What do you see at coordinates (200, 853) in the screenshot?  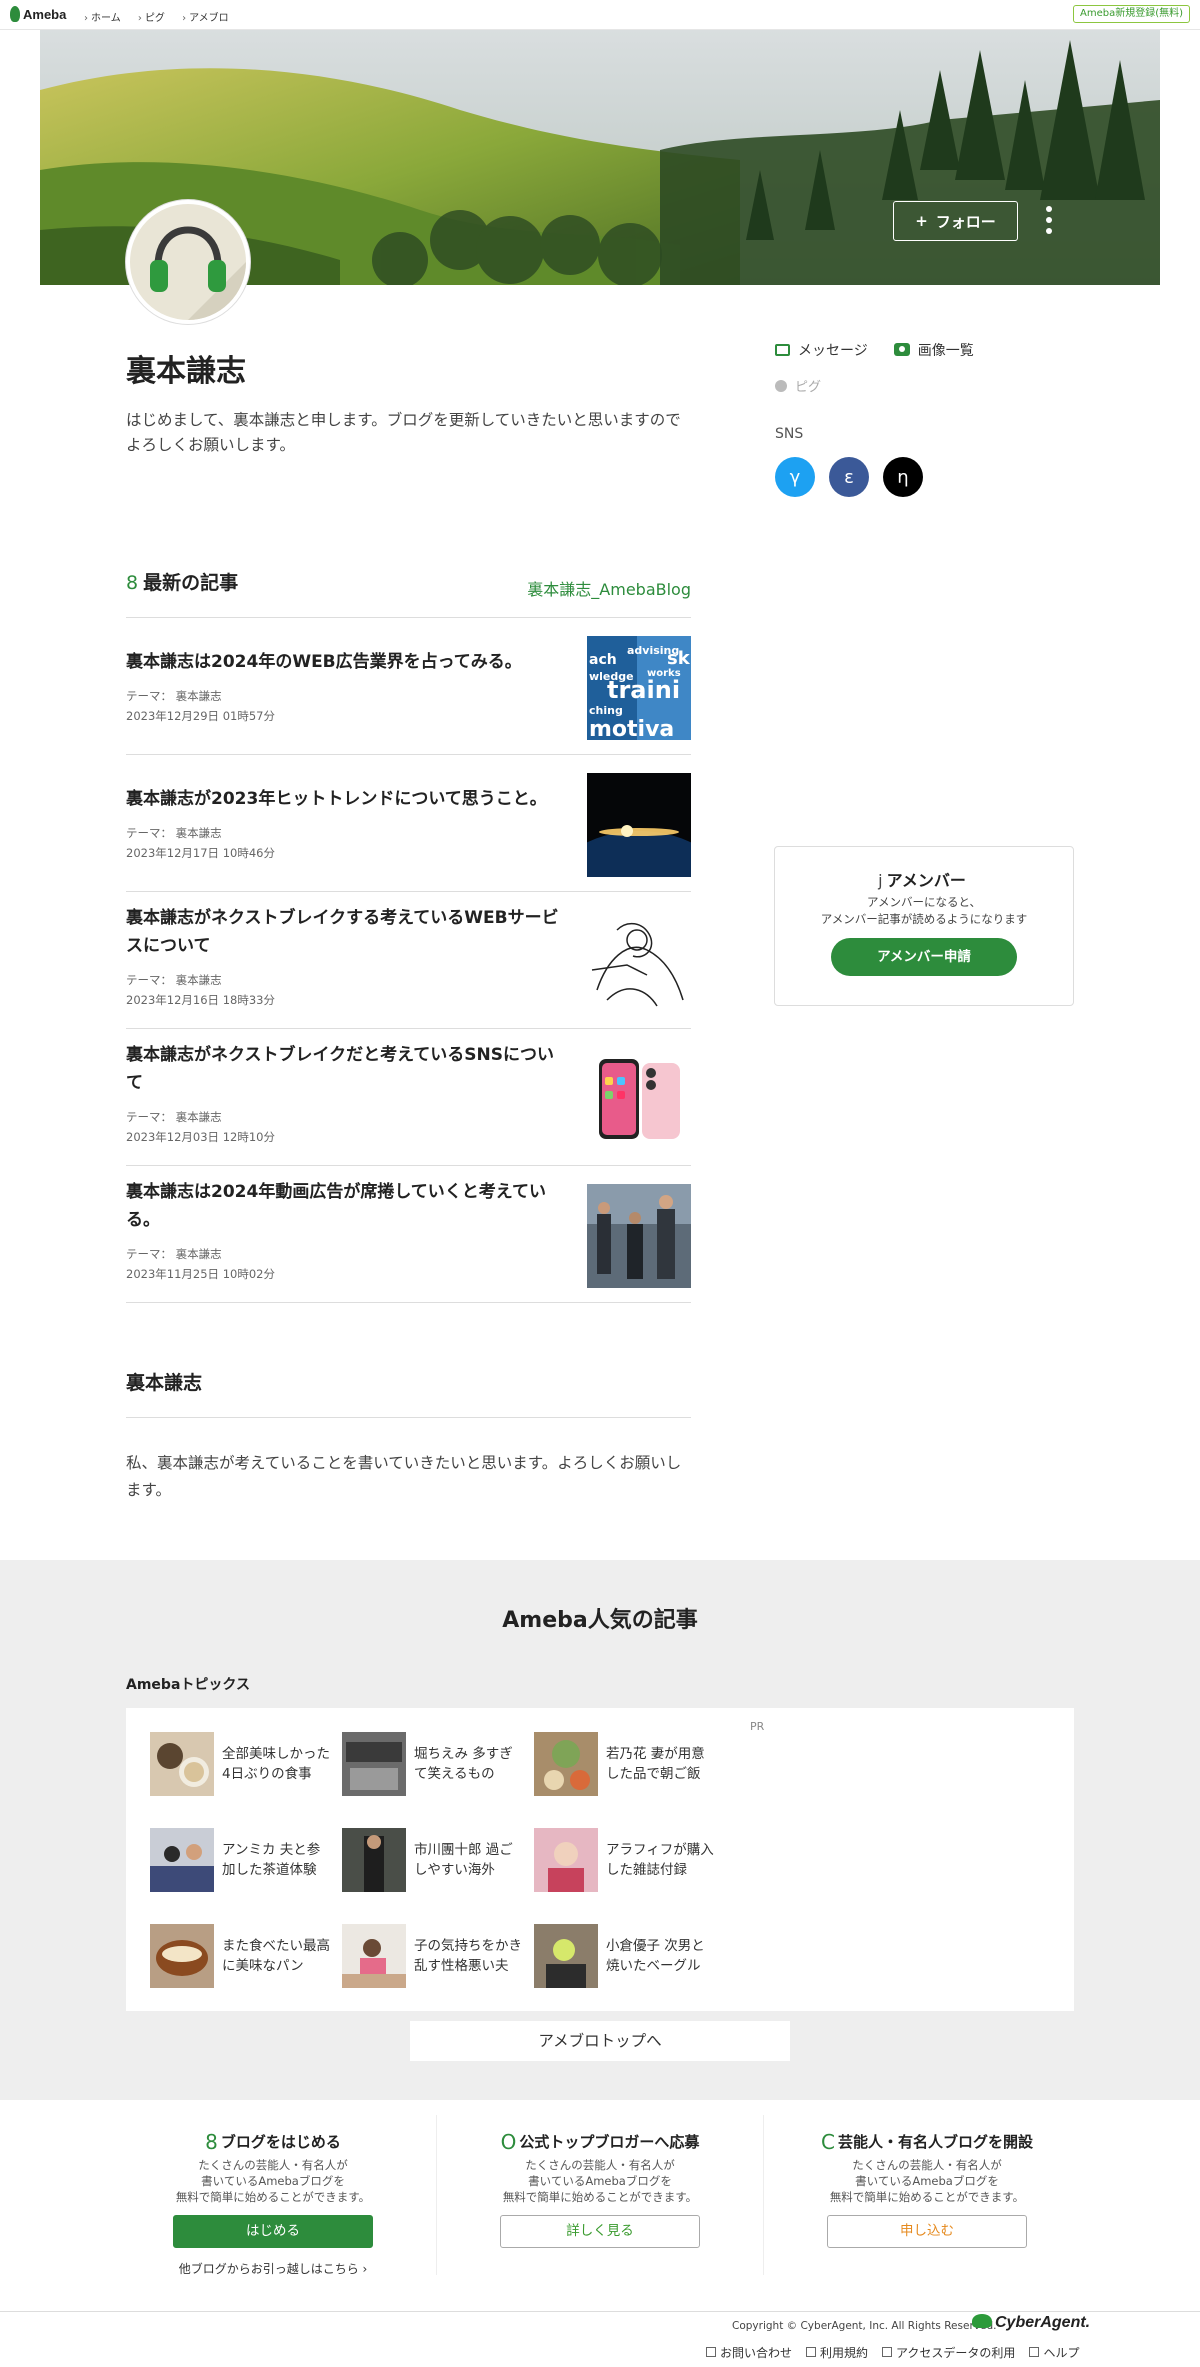 I see `article-date: 2023年12月17日 10時46分` at bounding box center [200, 853].